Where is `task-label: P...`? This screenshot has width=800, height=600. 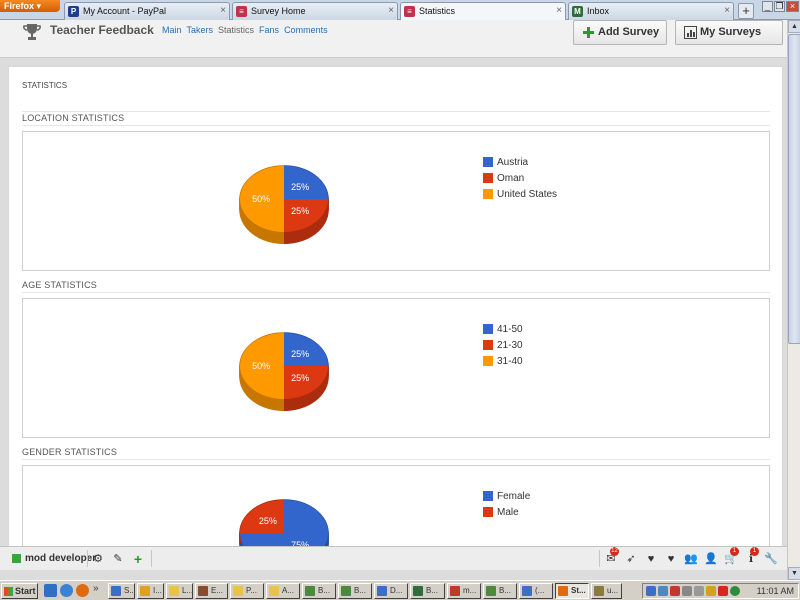 task-label: P... is located at coordinates (251, 590).